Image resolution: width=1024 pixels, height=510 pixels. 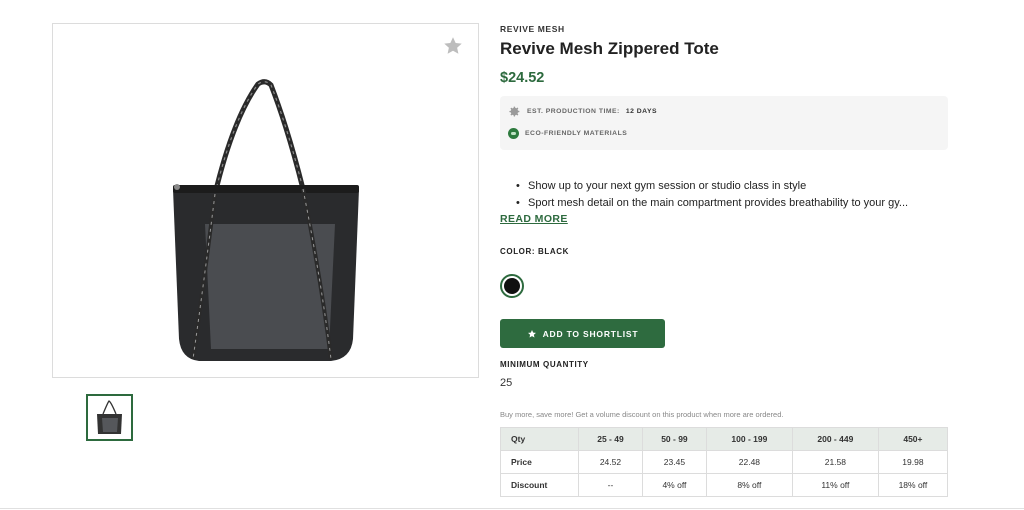 I want to click on table-cell: --, so click(x=610, y=485).